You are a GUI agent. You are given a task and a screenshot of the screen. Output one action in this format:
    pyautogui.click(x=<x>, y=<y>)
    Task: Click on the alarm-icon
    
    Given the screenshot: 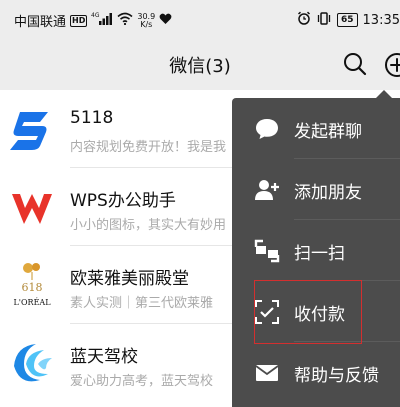 What is the action you would take?
    pyautogui.click(x=304, y=20)
    